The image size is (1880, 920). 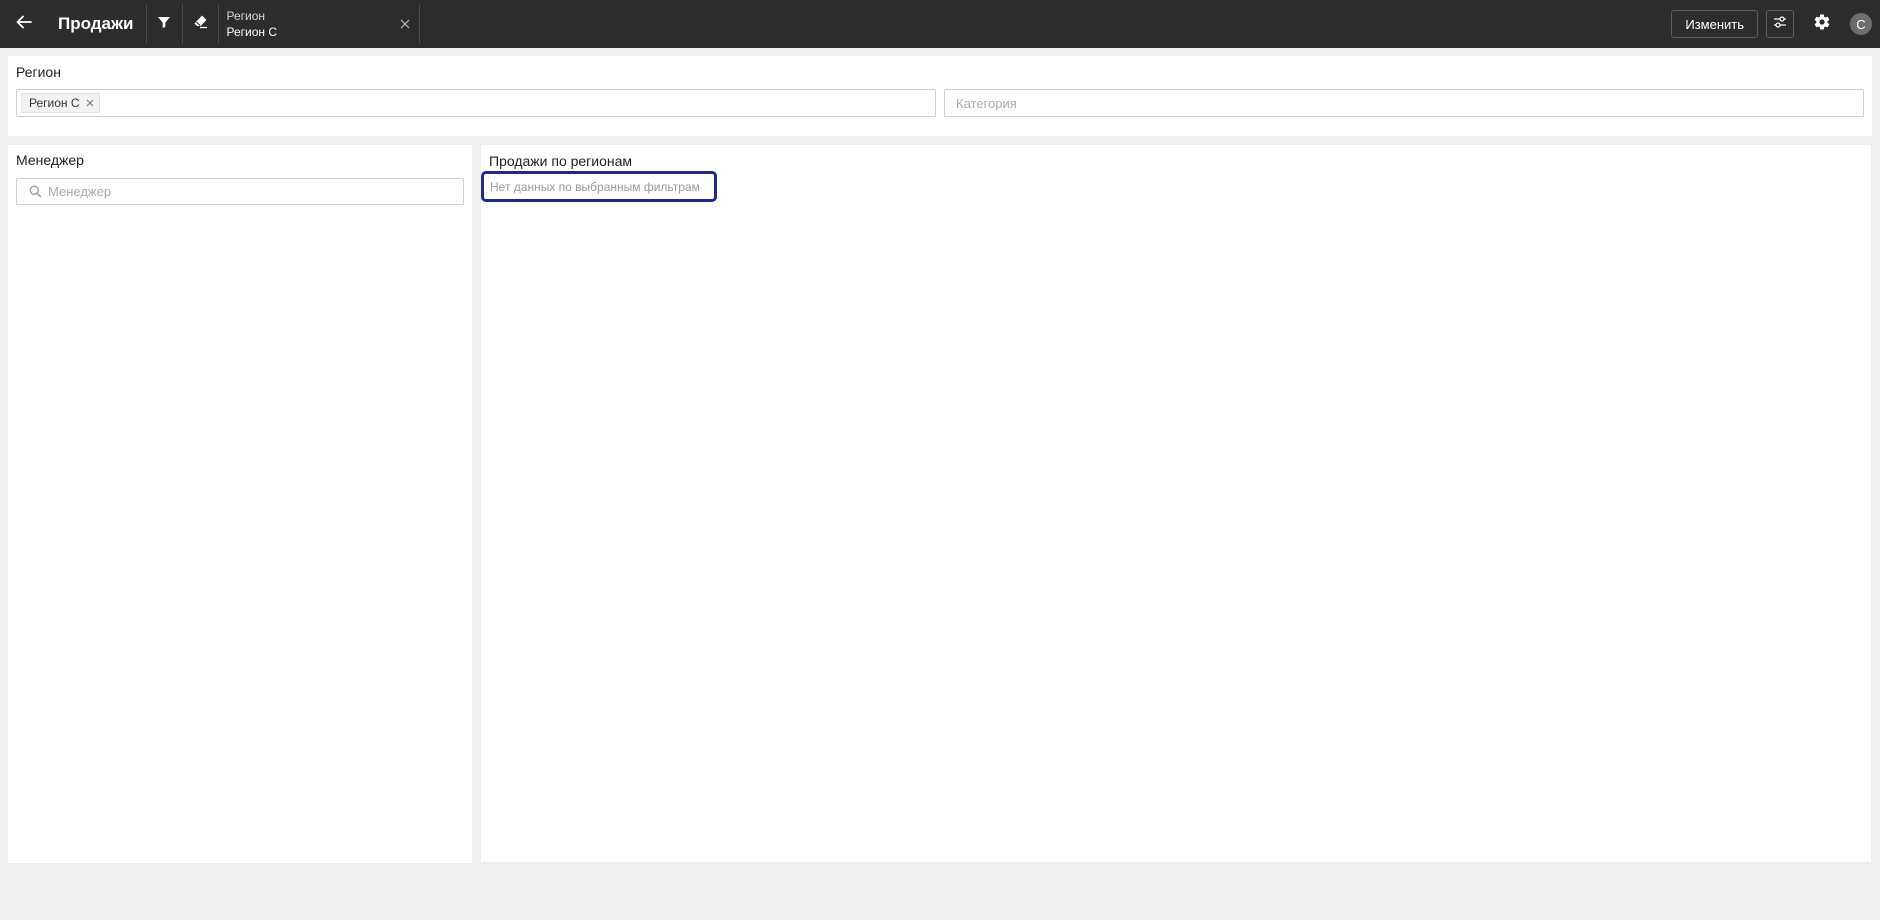 I want to click on manager-search, so click(x=240, y=191).